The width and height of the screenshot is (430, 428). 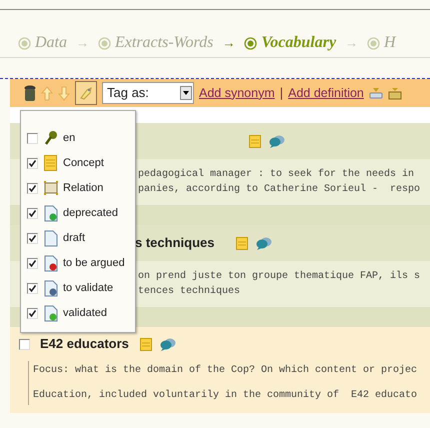 I want to click on tag-filter-button, so click(x=86, y=93).